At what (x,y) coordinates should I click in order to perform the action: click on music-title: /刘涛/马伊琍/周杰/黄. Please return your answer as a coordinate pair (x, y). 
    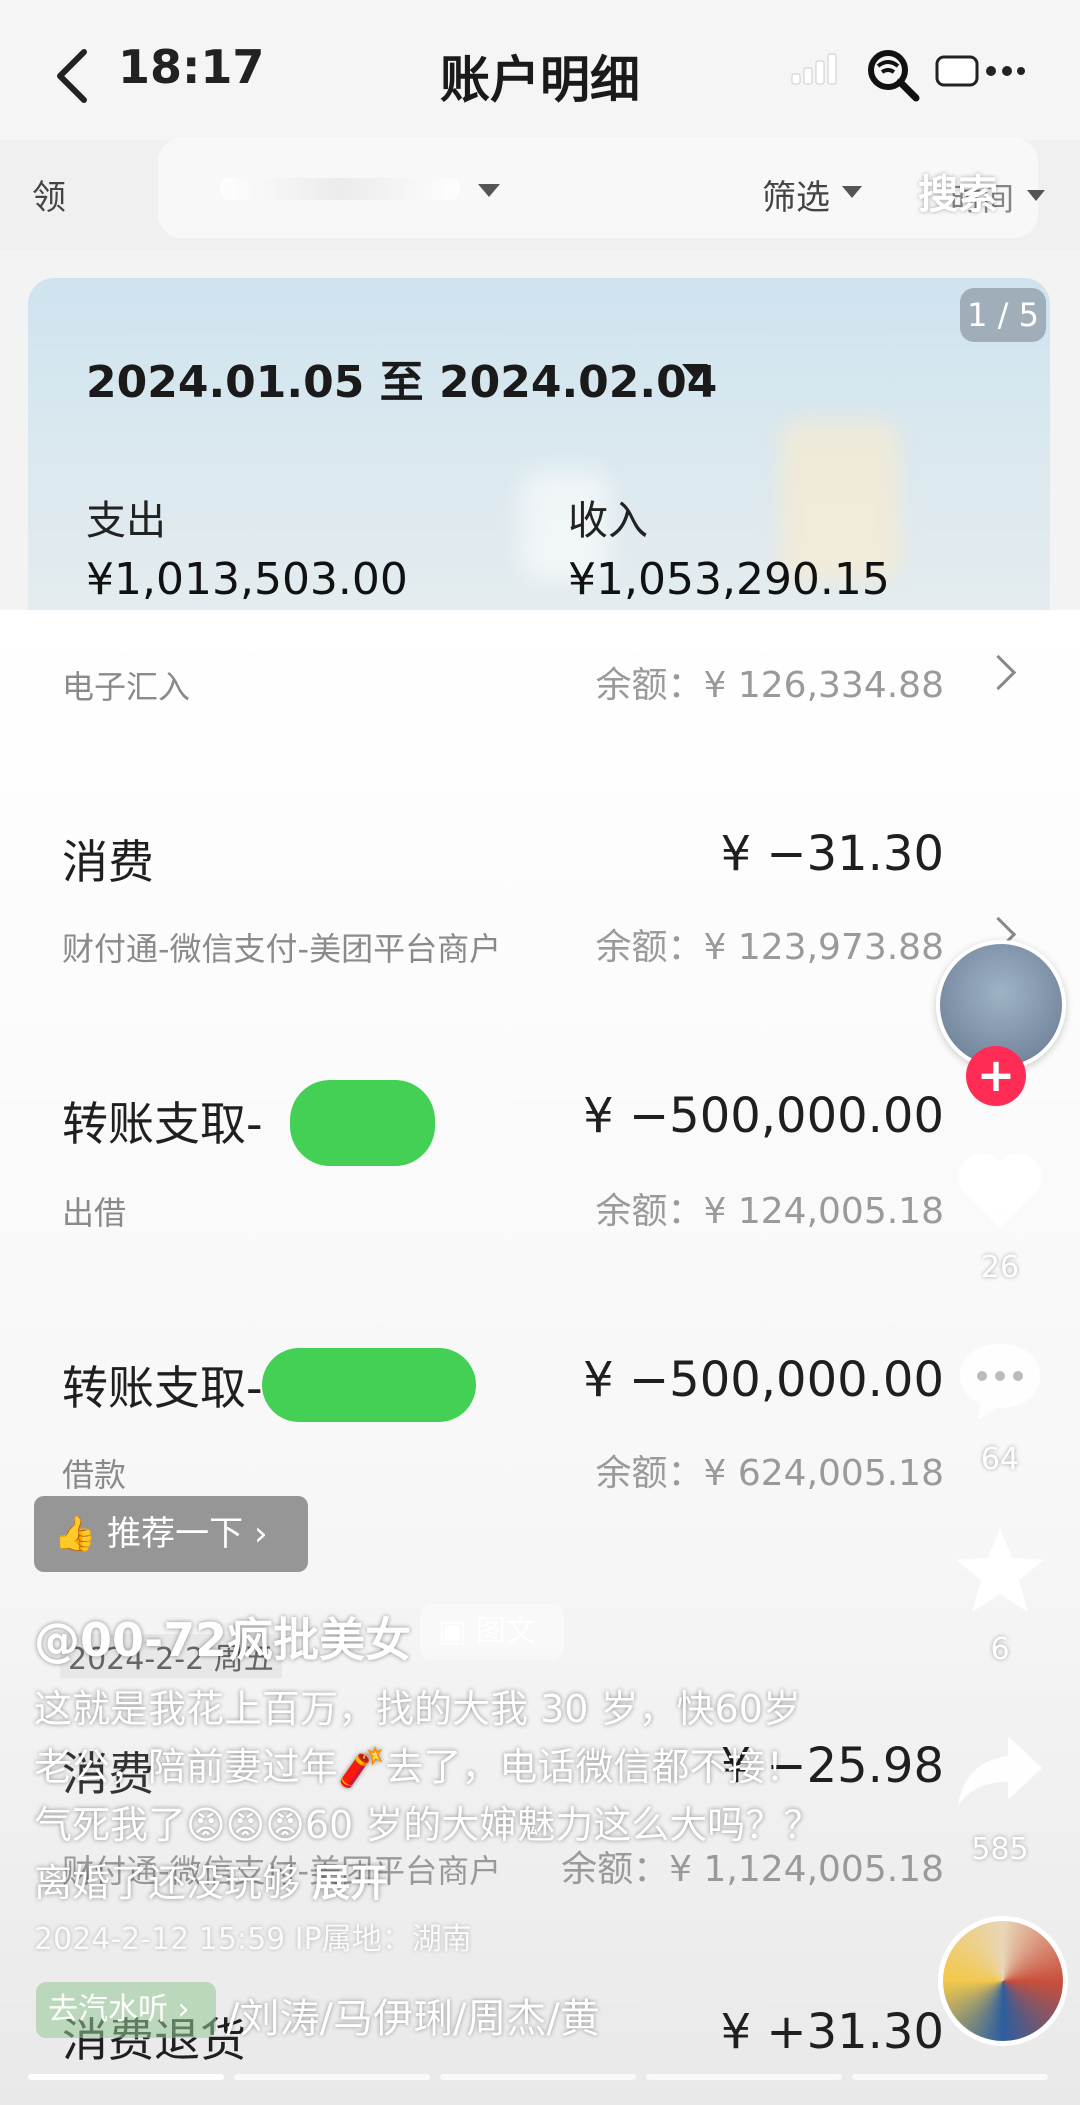
    Looking at the image, I should click on (413, 2015).